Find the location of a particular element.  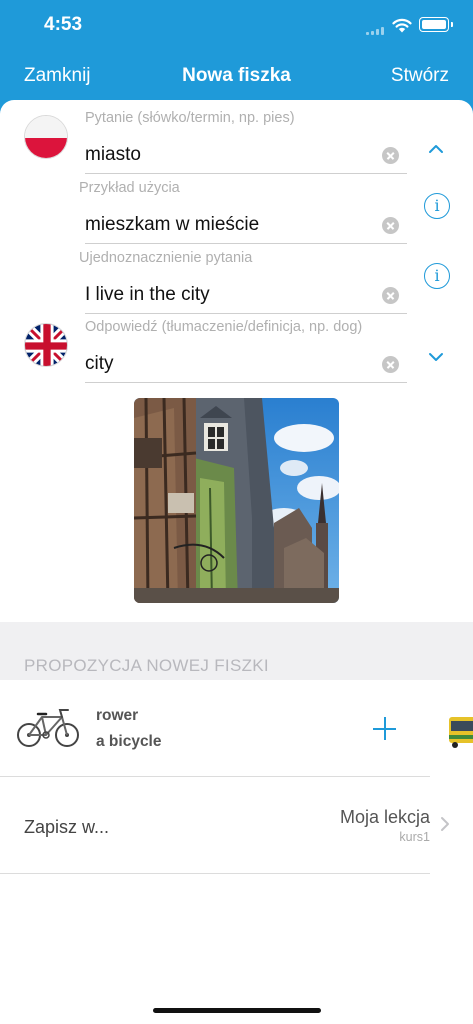

add-suggestion-icon is located at coordinates (384, 728).